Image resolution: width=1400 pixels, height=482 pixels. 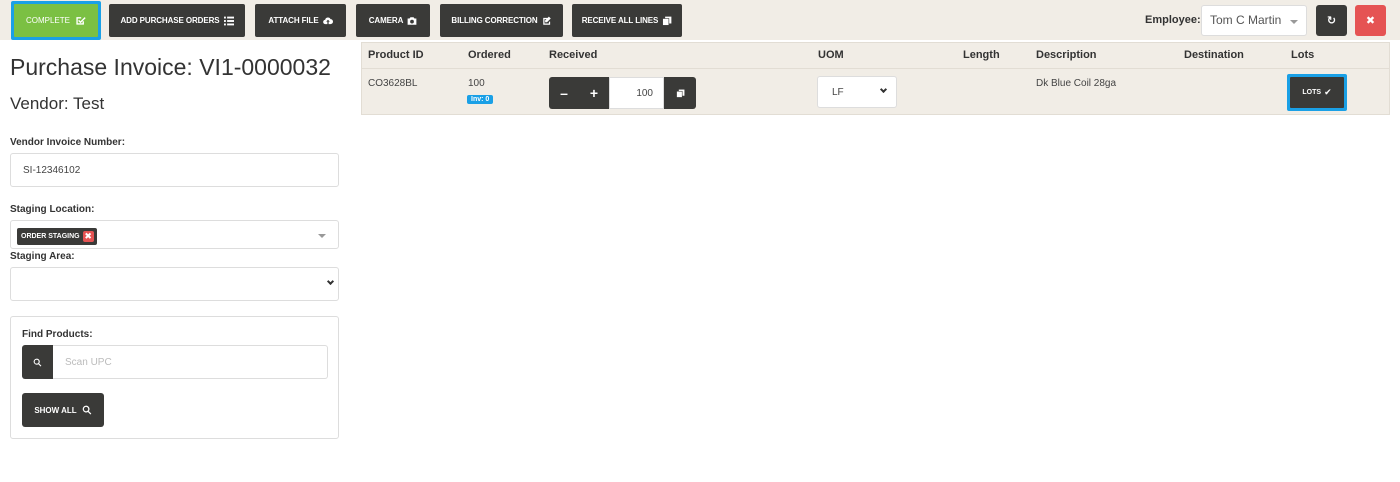 I want to click on staging-location-label: Staging Location:, so click(x=52, y=209).